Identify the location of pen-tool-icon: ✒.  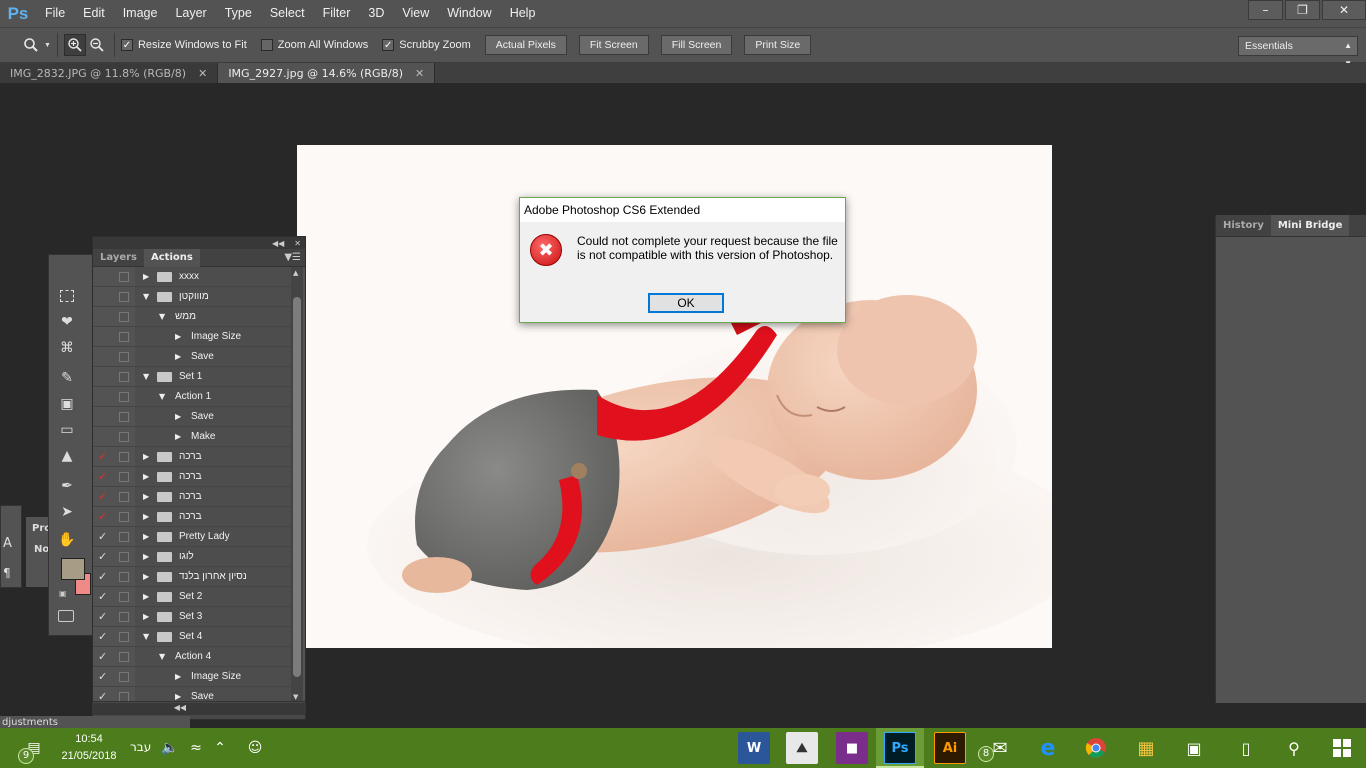
(67, 486).